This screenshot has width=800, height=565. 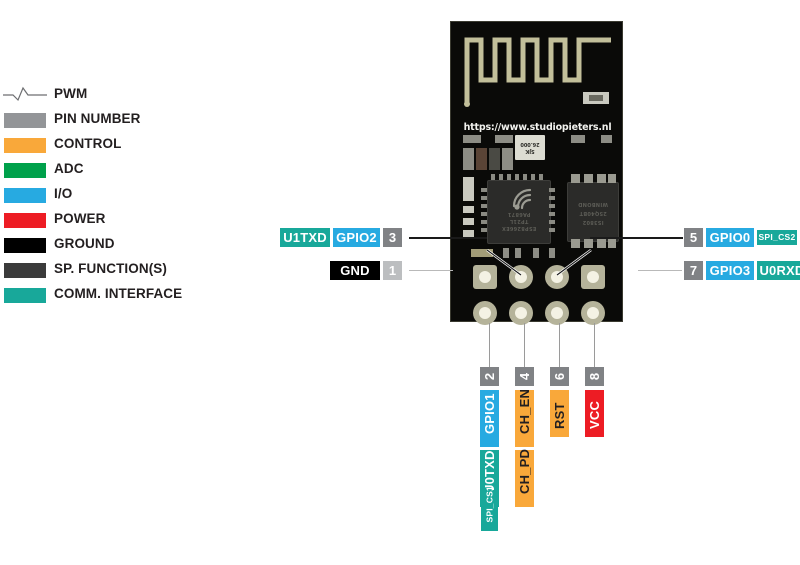 I want to click on legend-label-comm-interface: COMM. INTERFACE, so click(x=118, y=293).